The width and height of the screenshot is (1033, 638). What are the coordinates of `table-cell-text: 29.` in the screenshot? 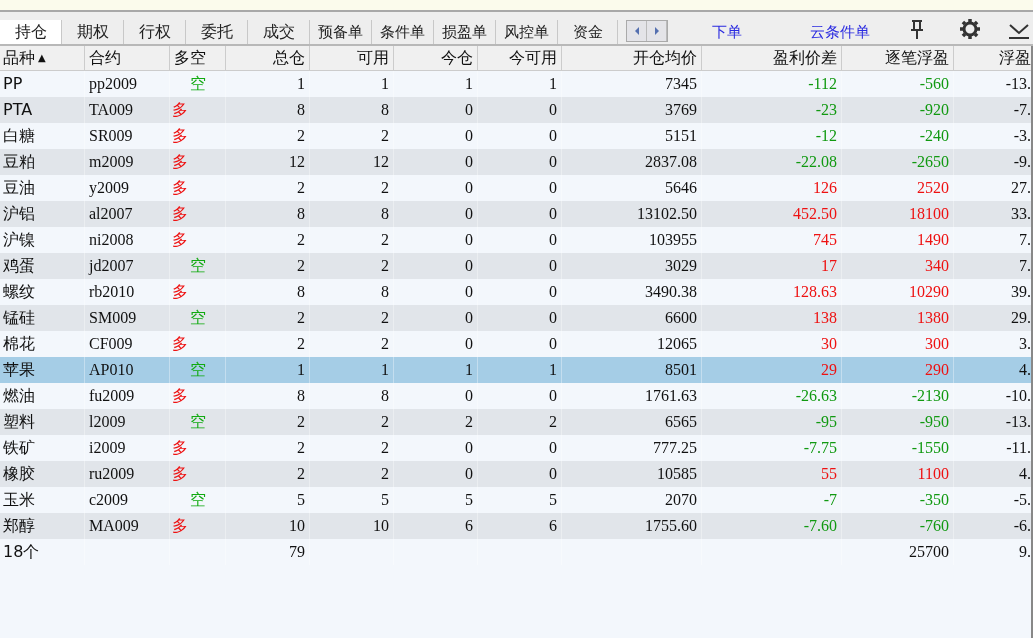 It's located at (1020, 318).